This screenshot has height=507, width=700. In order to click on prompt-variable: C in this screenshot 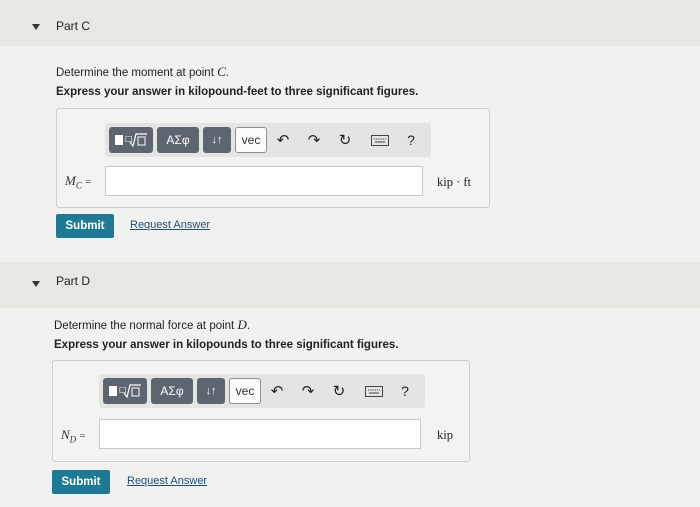, I will do `click(221, 71)`.